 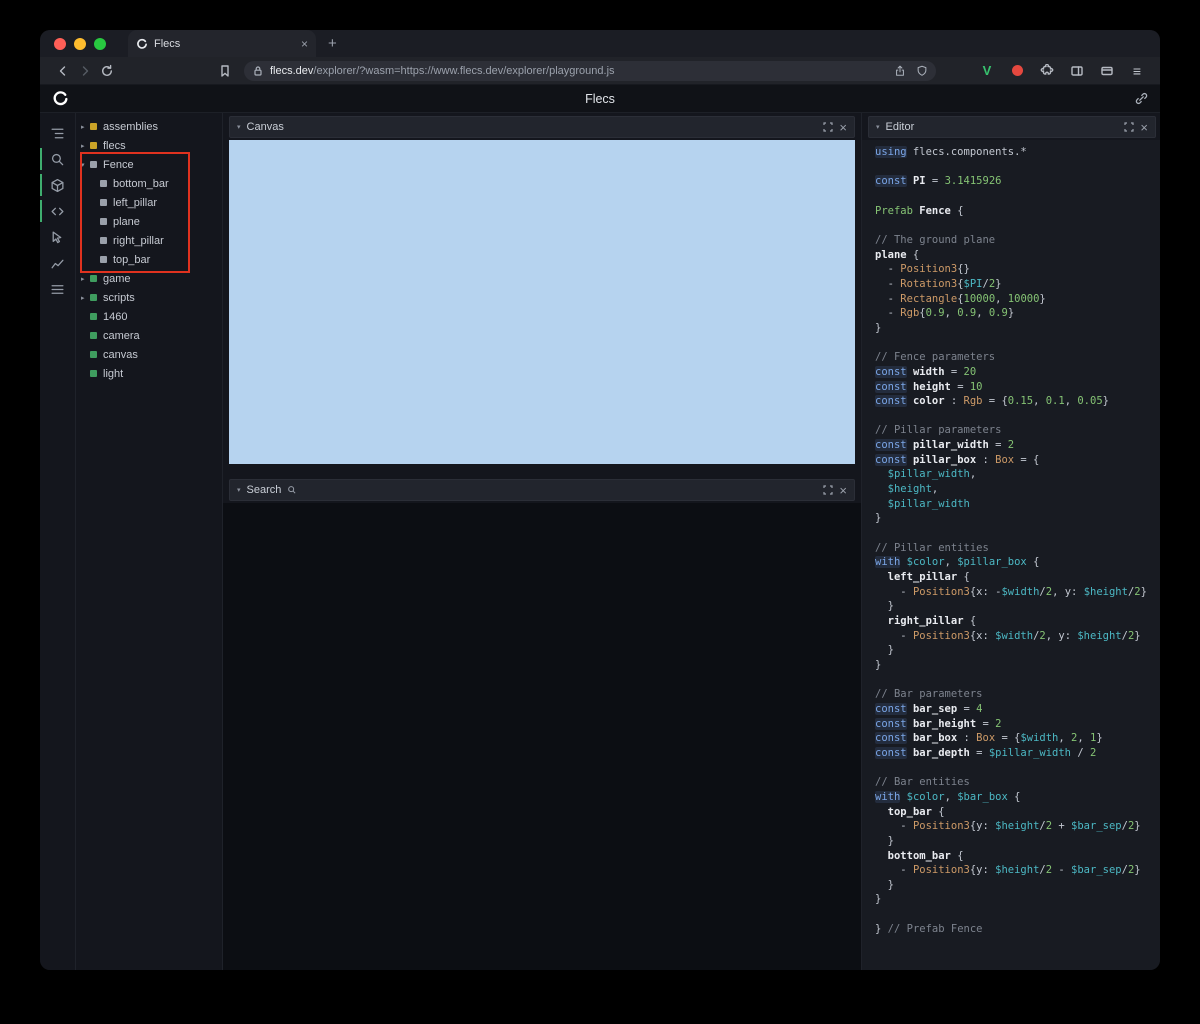 I want to click on sidebar-toggle-icon, so click(x=1077, y=71).